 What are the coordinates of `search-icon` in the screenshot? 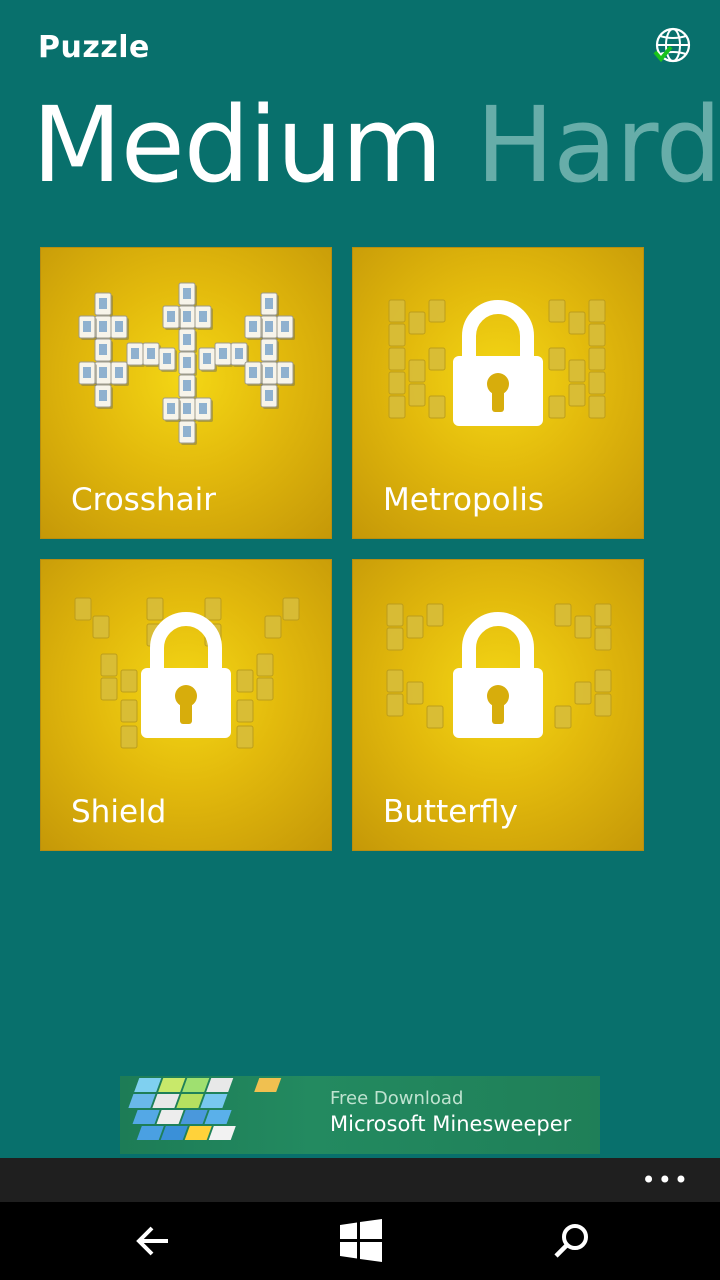 It's located at (571, 1241).